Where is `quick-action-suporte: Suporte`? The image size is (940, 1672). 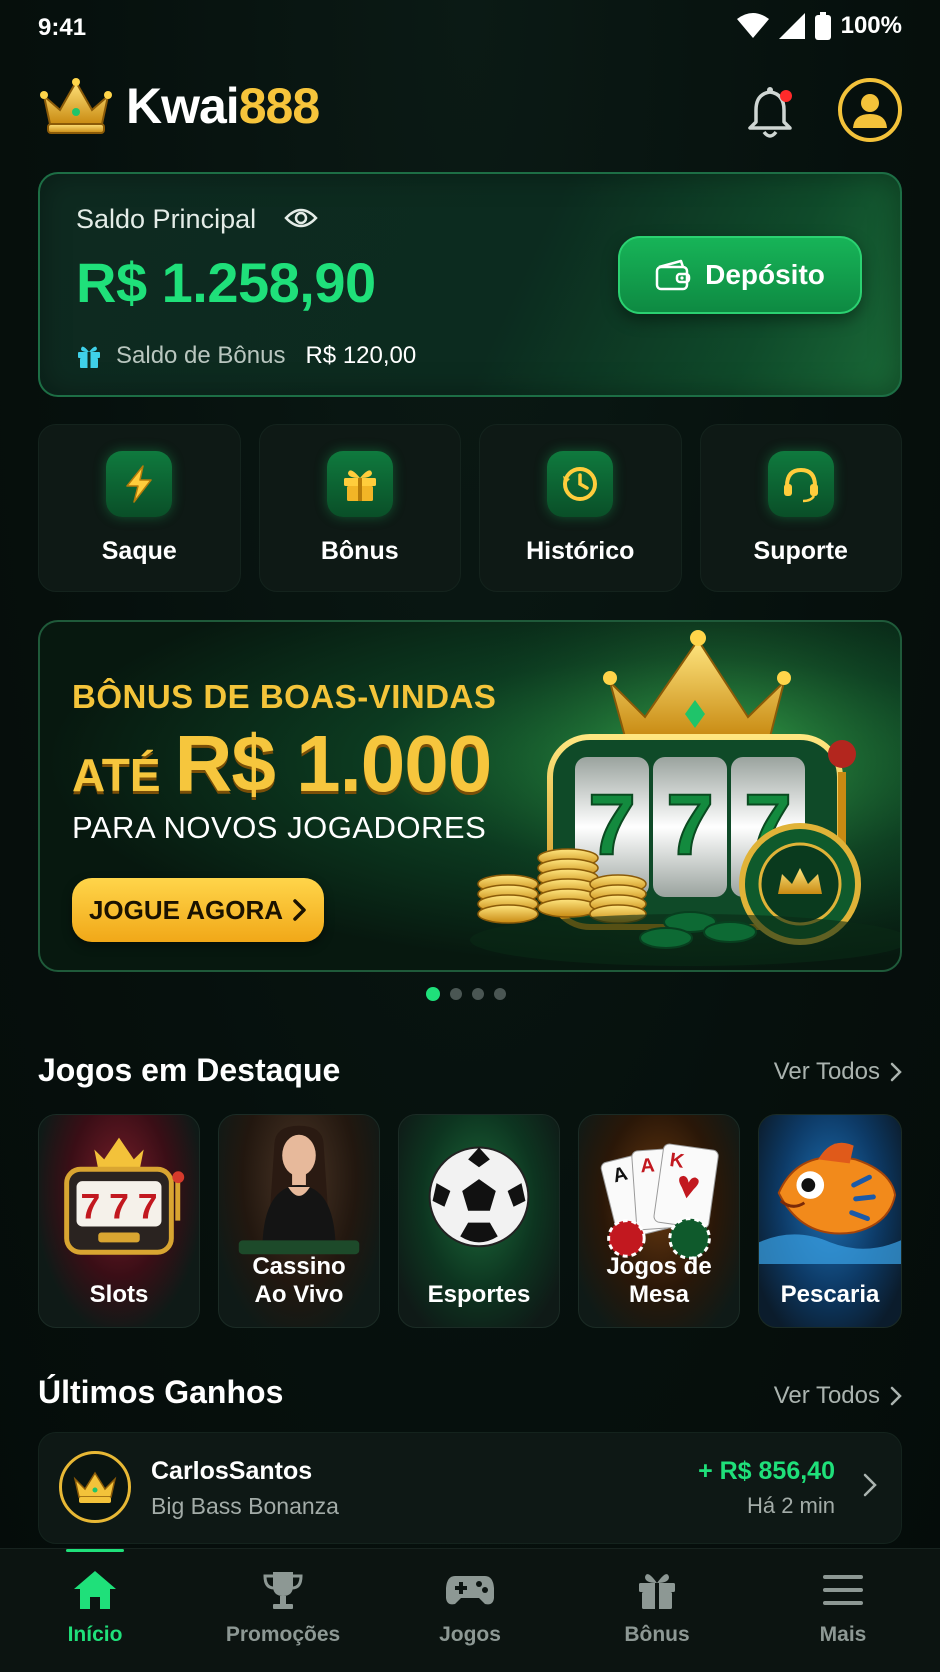 quick-action-suporte: Suporte is located at coordinates (800, 508).